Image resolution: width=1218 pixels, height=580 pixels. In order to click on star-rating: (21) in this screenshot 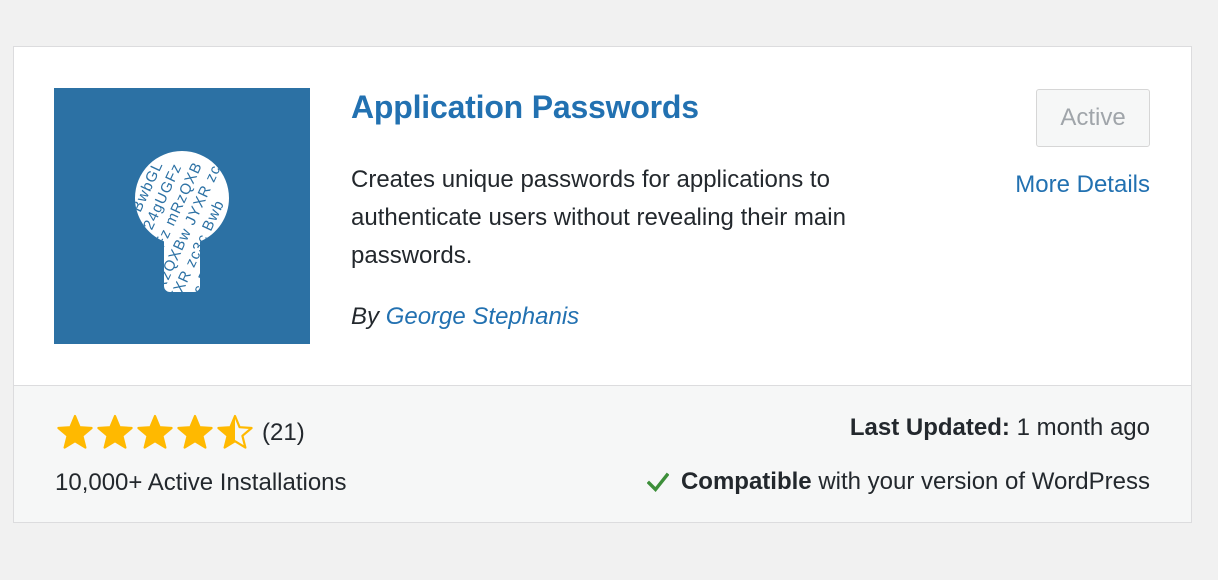, I will do `click(180, 433)`.